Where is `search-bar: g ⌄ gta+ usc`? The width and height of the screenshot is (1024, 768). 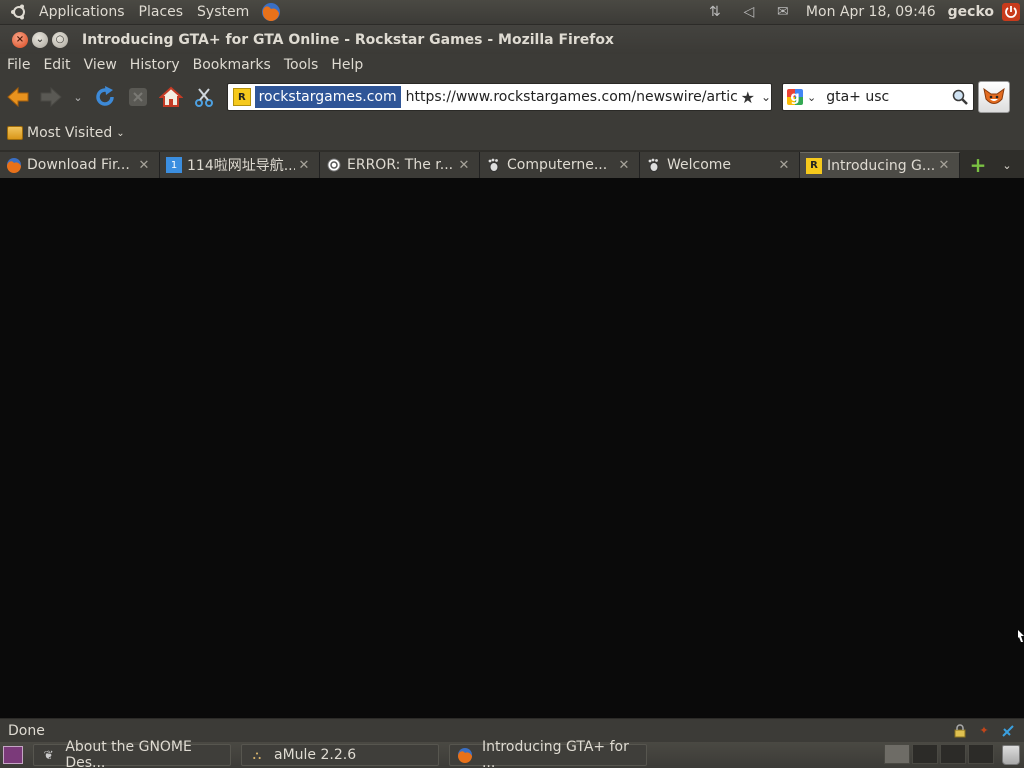
search-bar: g ⌄ gta+ usc is located at coordinates (878, 97).